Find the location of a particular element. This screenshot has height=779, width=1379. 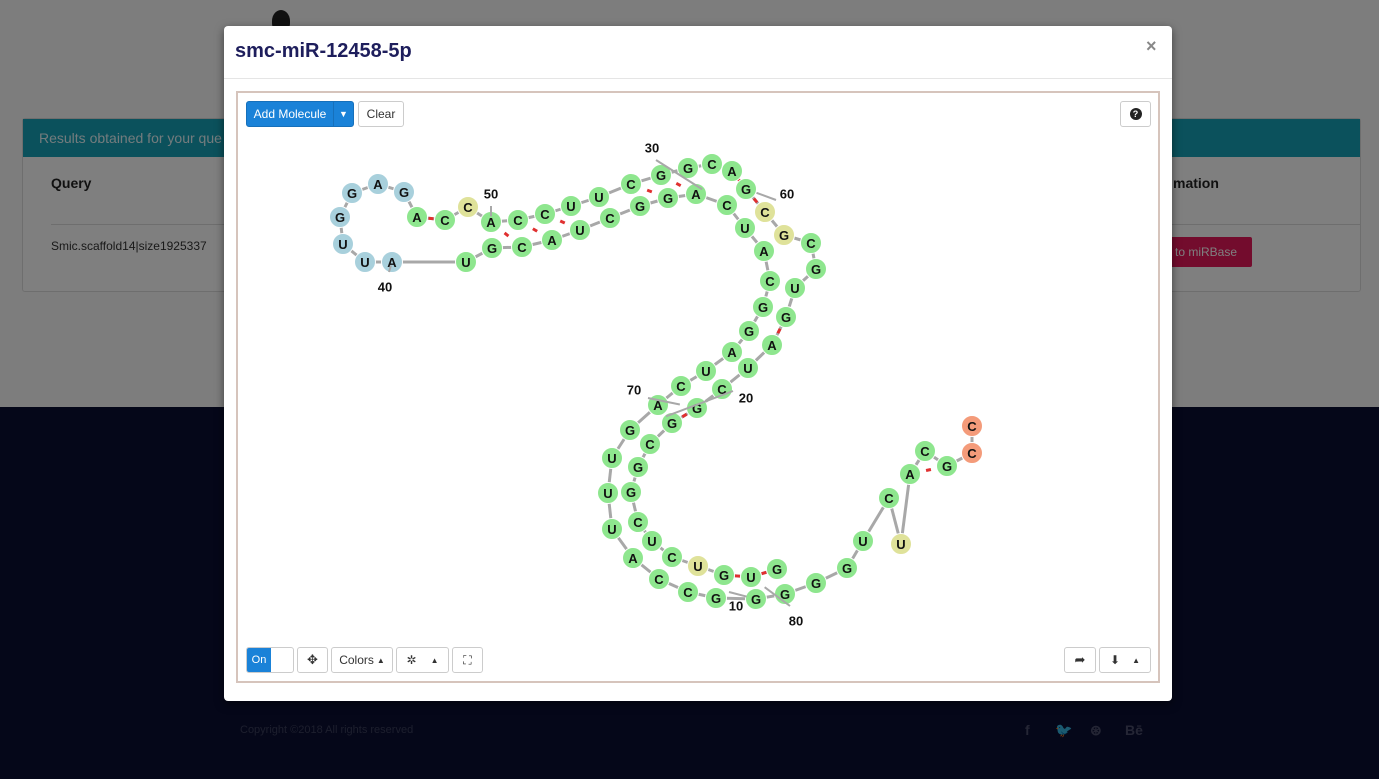

nucleotide-letter: C is located at coordinates (972, 453).